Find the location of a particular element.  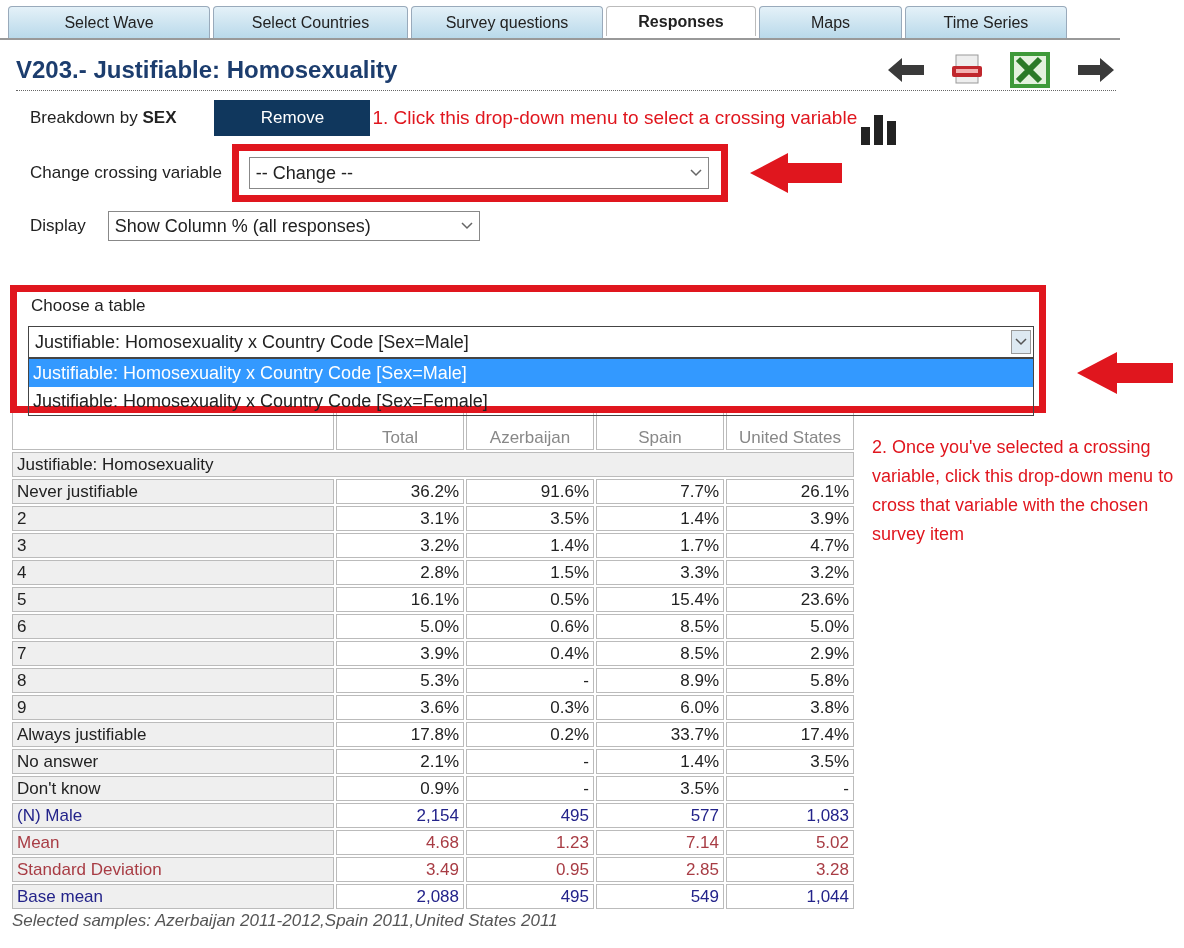

instruction-text: 1. Click this drop-down menu to select a crossing variable is located at coordinates (615, 118).